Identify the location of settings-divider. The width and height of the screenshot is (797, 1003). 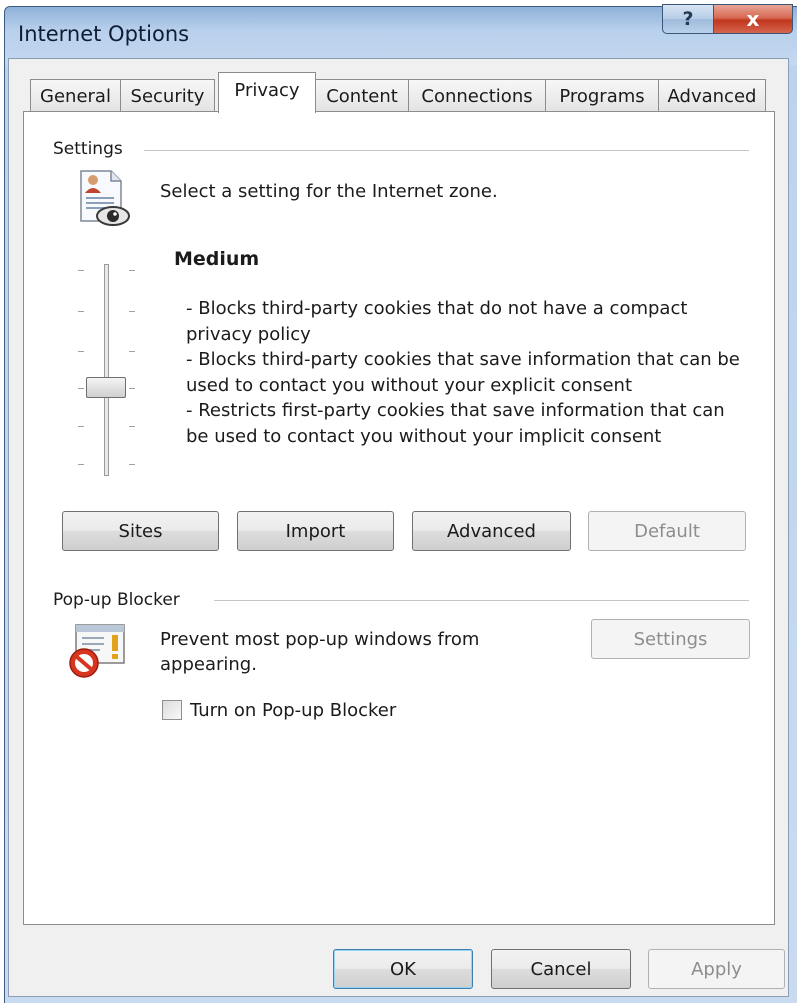
(446, 150).